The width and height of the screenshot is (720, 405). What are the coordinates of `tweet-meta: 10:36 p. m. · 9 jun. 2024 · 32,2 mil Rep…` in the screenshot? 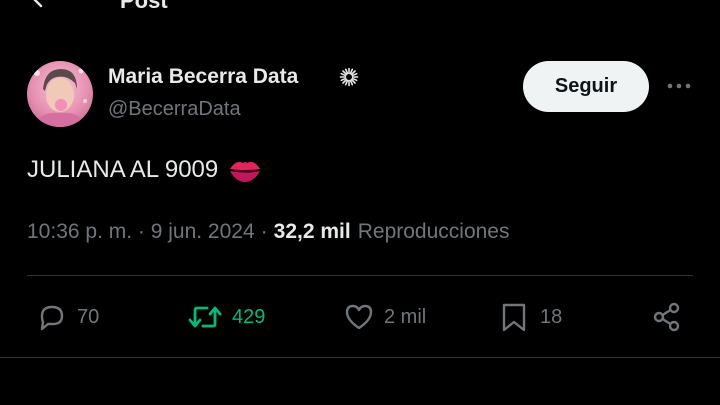 It's located at (268, 232).